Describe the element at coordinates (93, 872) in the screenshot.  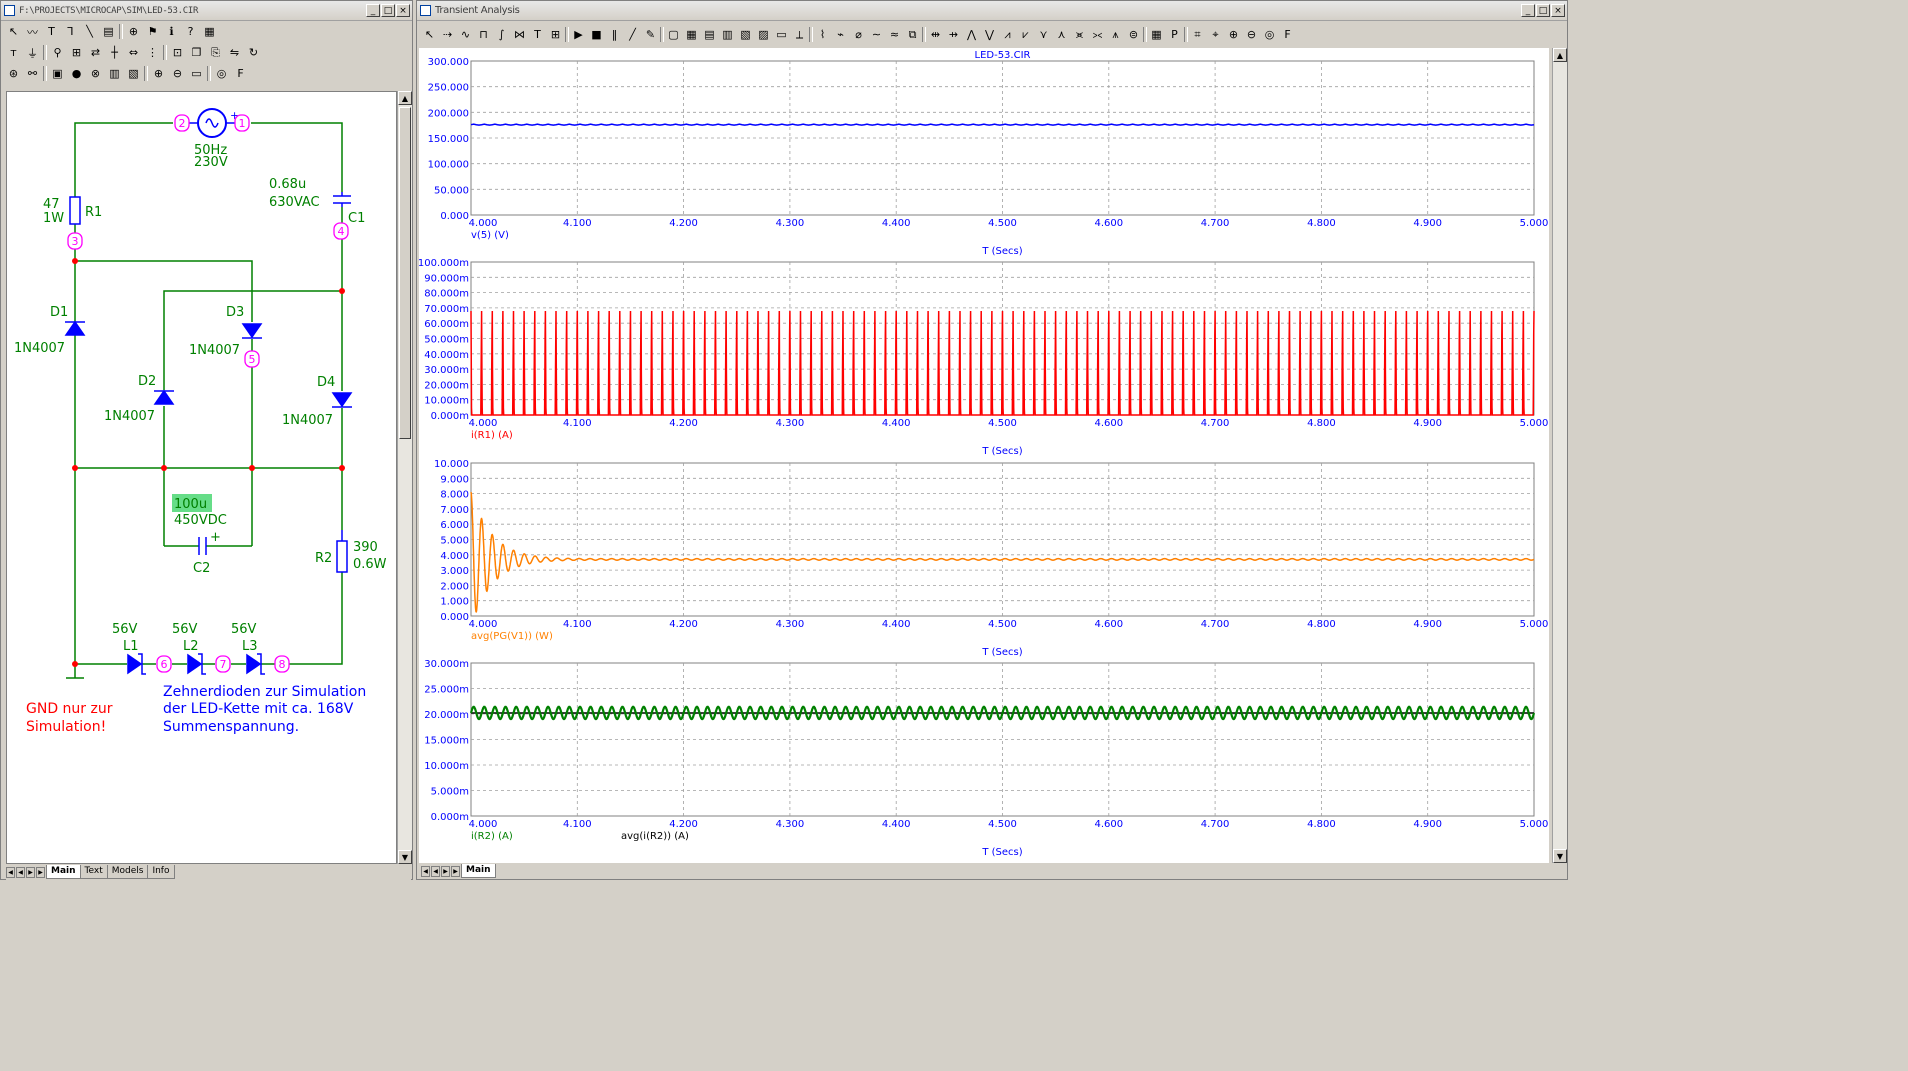
I see `tab-text: Text` at that location.